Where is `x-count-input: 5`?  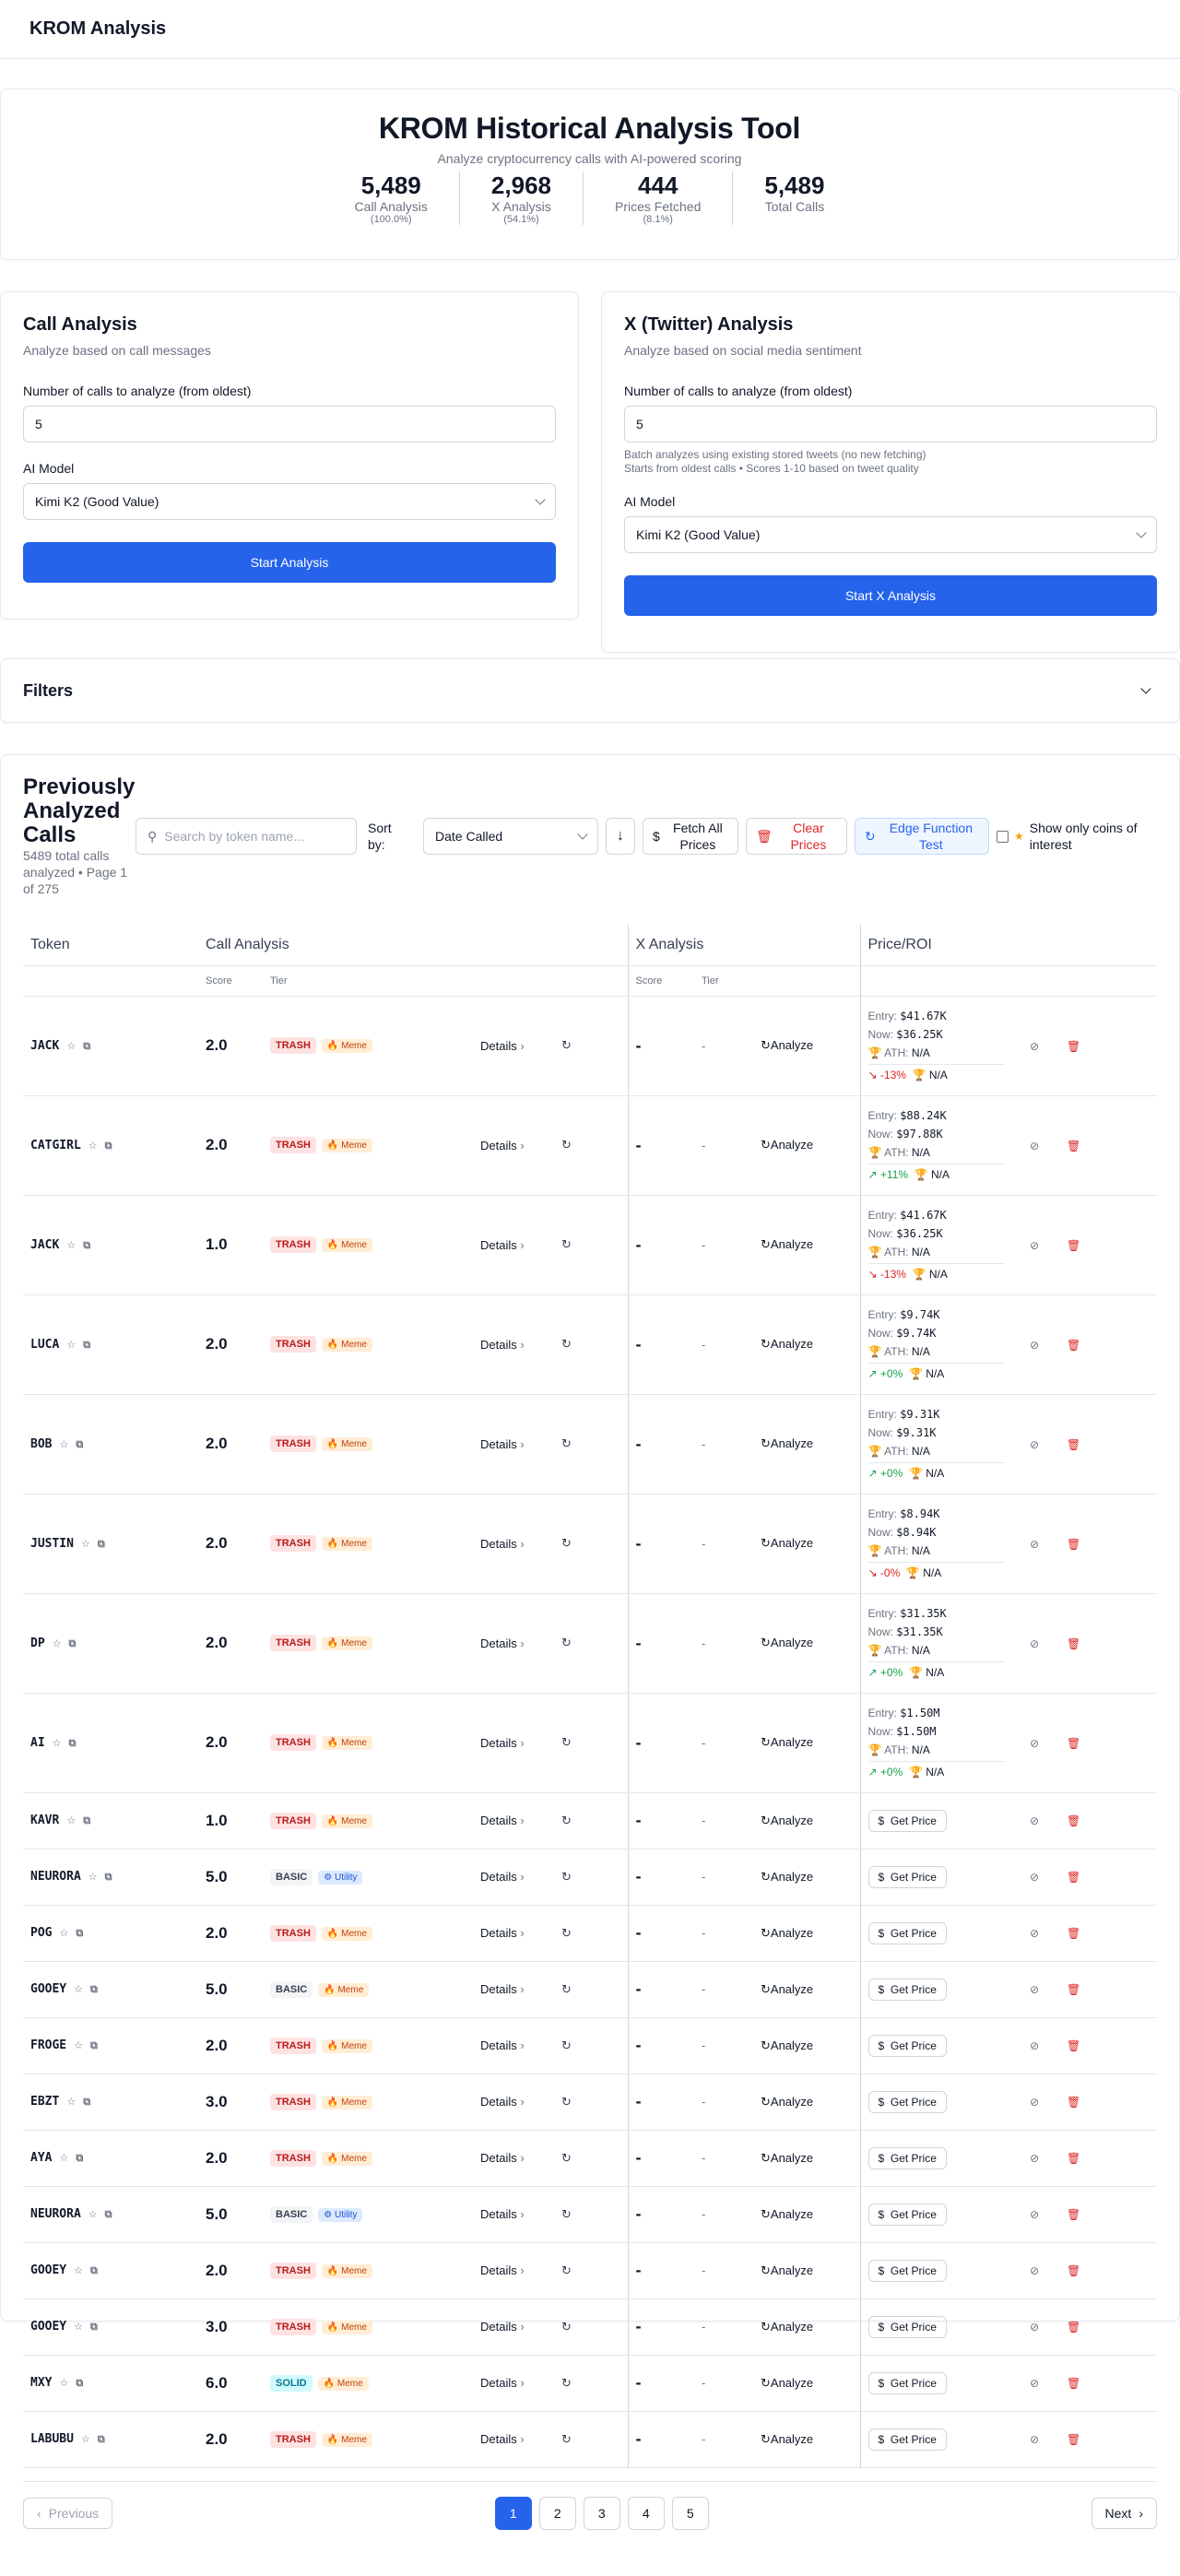
x-count-input: 5 is located at coordinates (890, 424).